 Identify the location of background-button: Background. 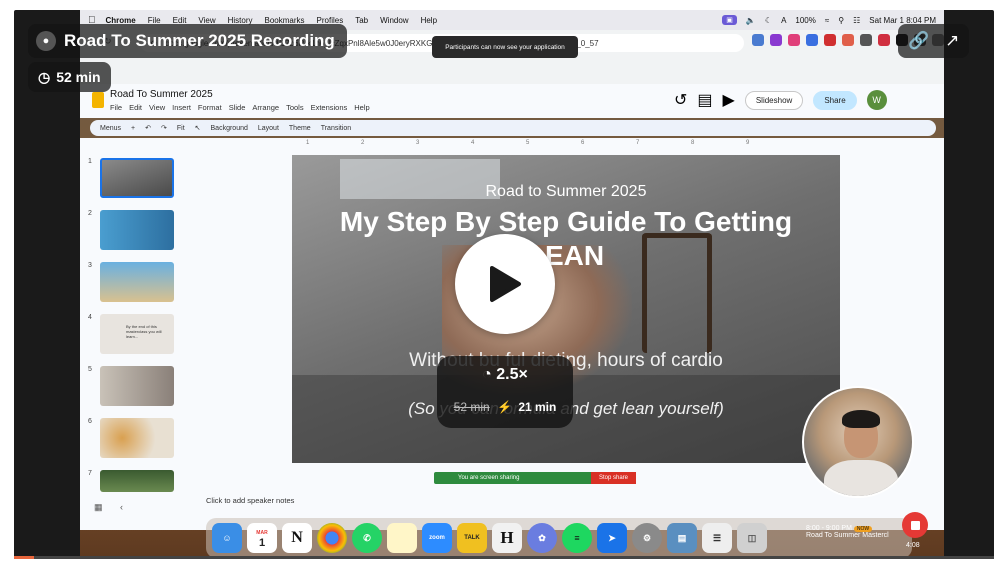
(229, 128).